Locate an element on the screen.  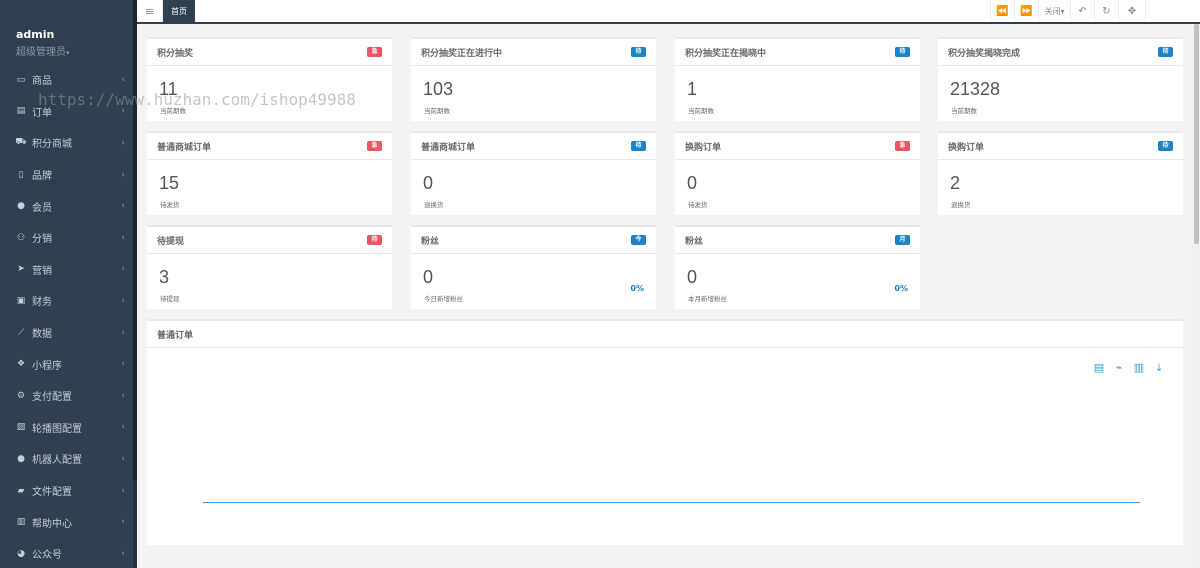
sidebar-item: ▨ 轮播图配置 ‹ is located at coordinates (68, 428).